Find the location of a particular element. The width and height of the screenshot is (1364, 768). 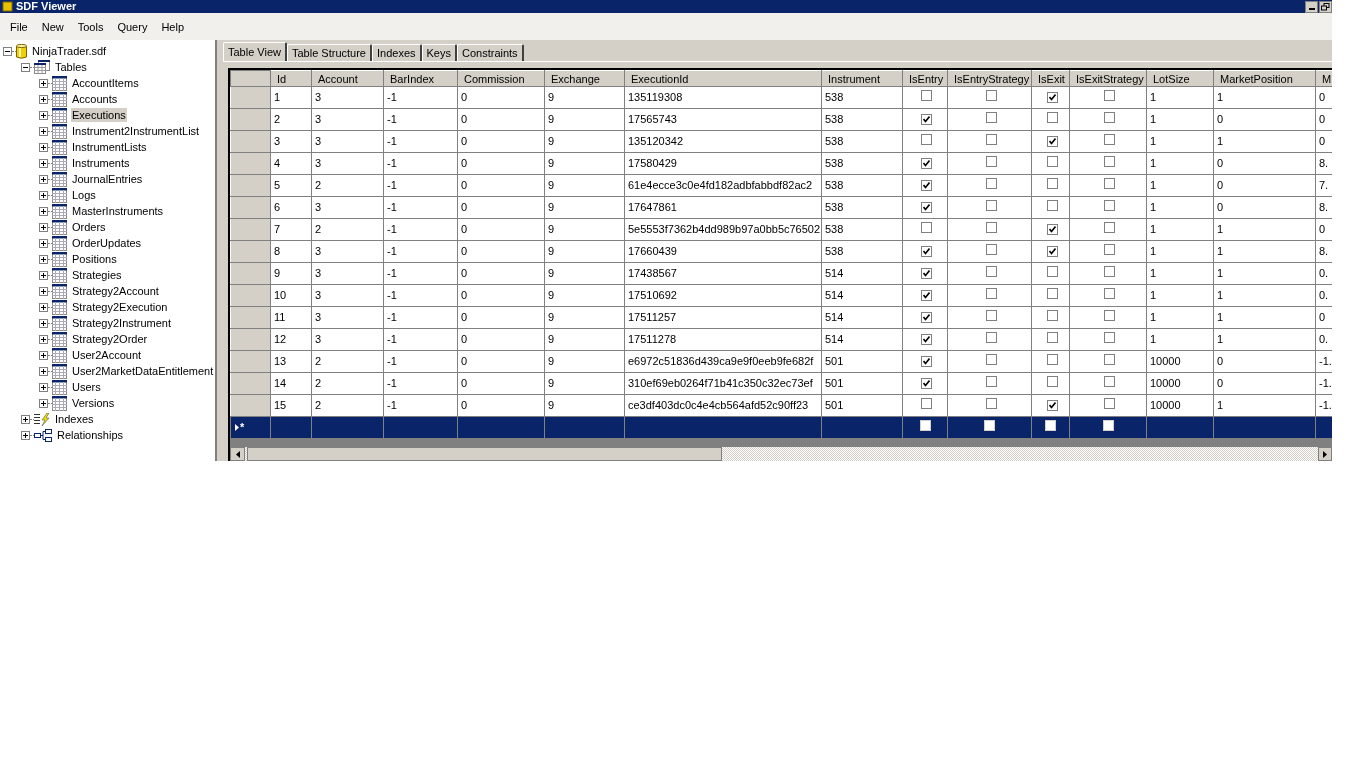

tree-item: Strategy2Order is located at coordinates (110, 339).